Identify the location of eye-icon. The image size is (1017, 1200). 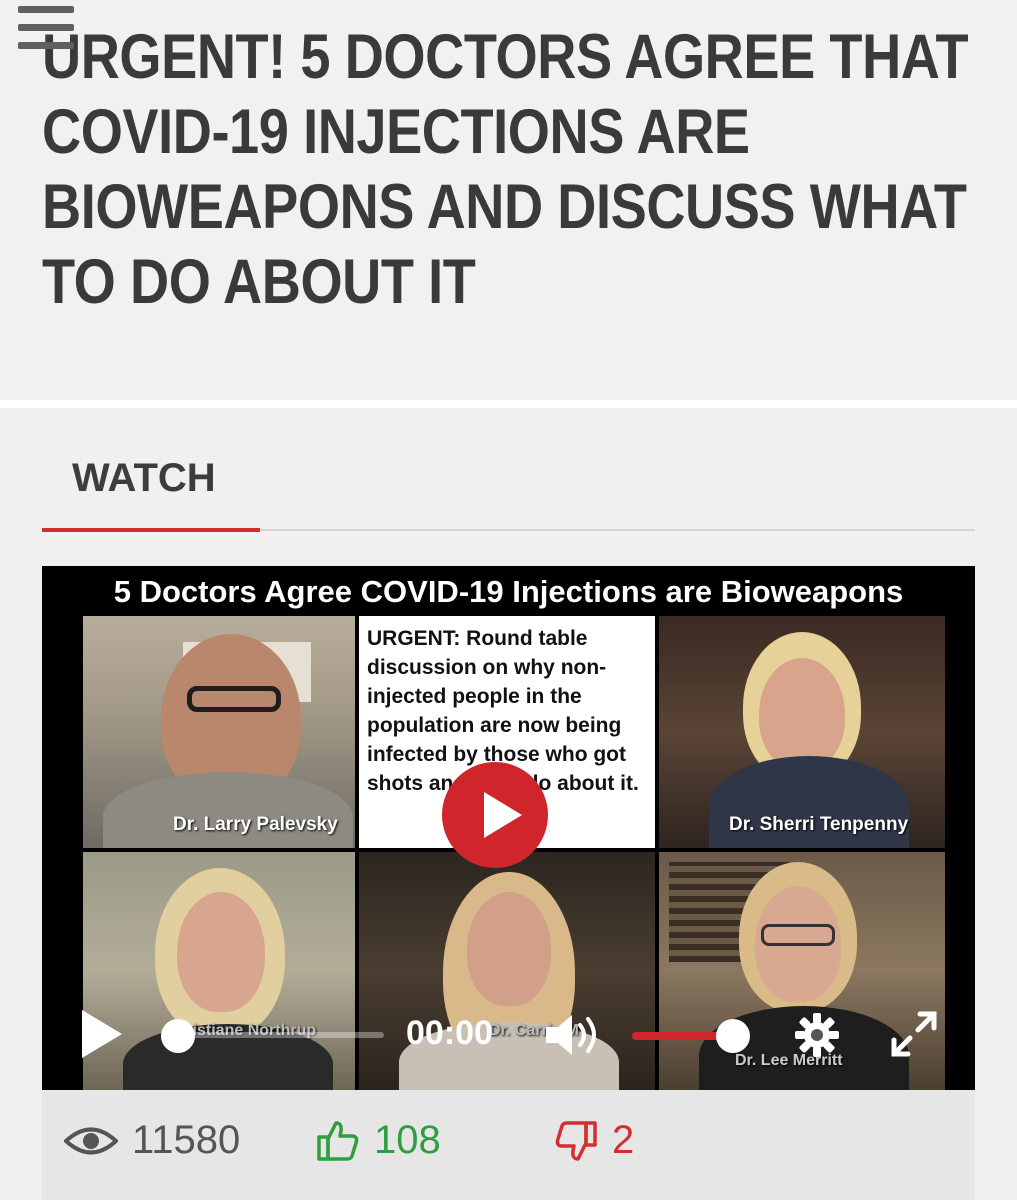
(91, 1140).